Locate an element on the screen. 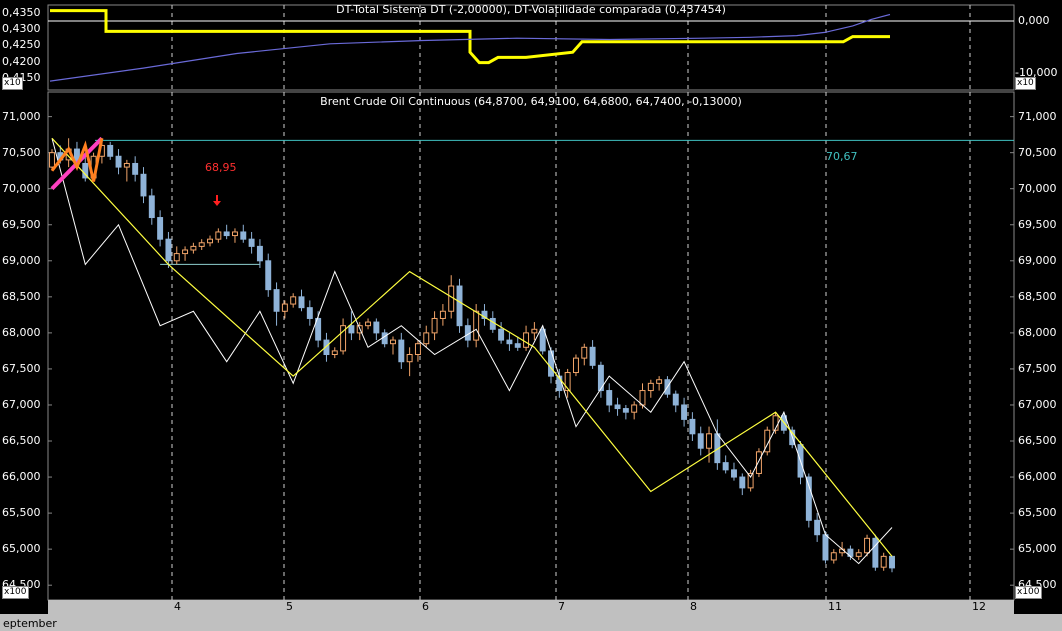  price-right-tick: 66,000 is located at coordinates (1037, 477).